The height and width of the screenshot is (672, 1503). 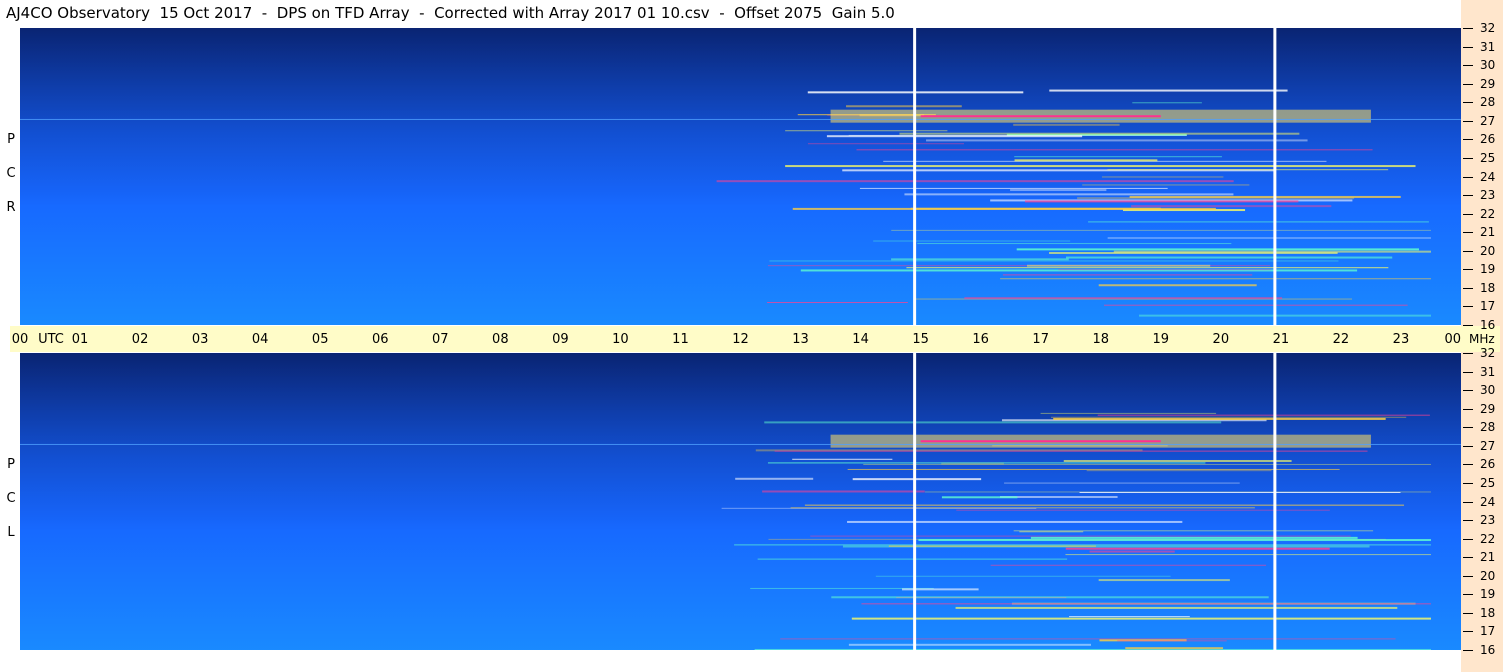 What do you see at coordinates (800, 339) in the screenshot?
I see `time-tick-label: 13` at bounding box center [800, 339].